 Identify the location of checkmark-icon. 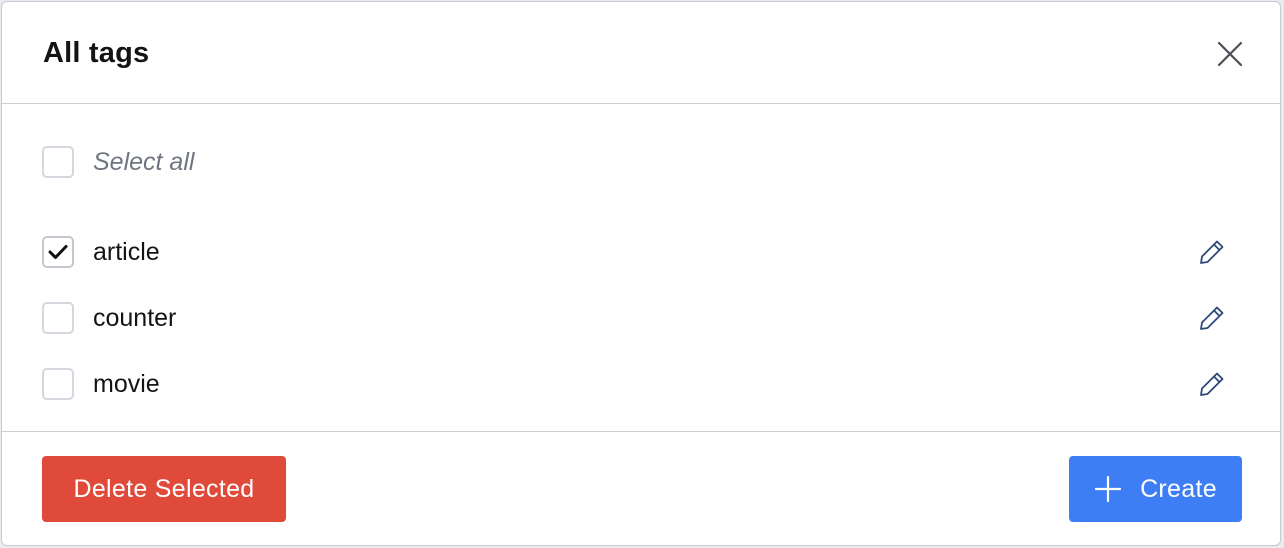
(58, 252).